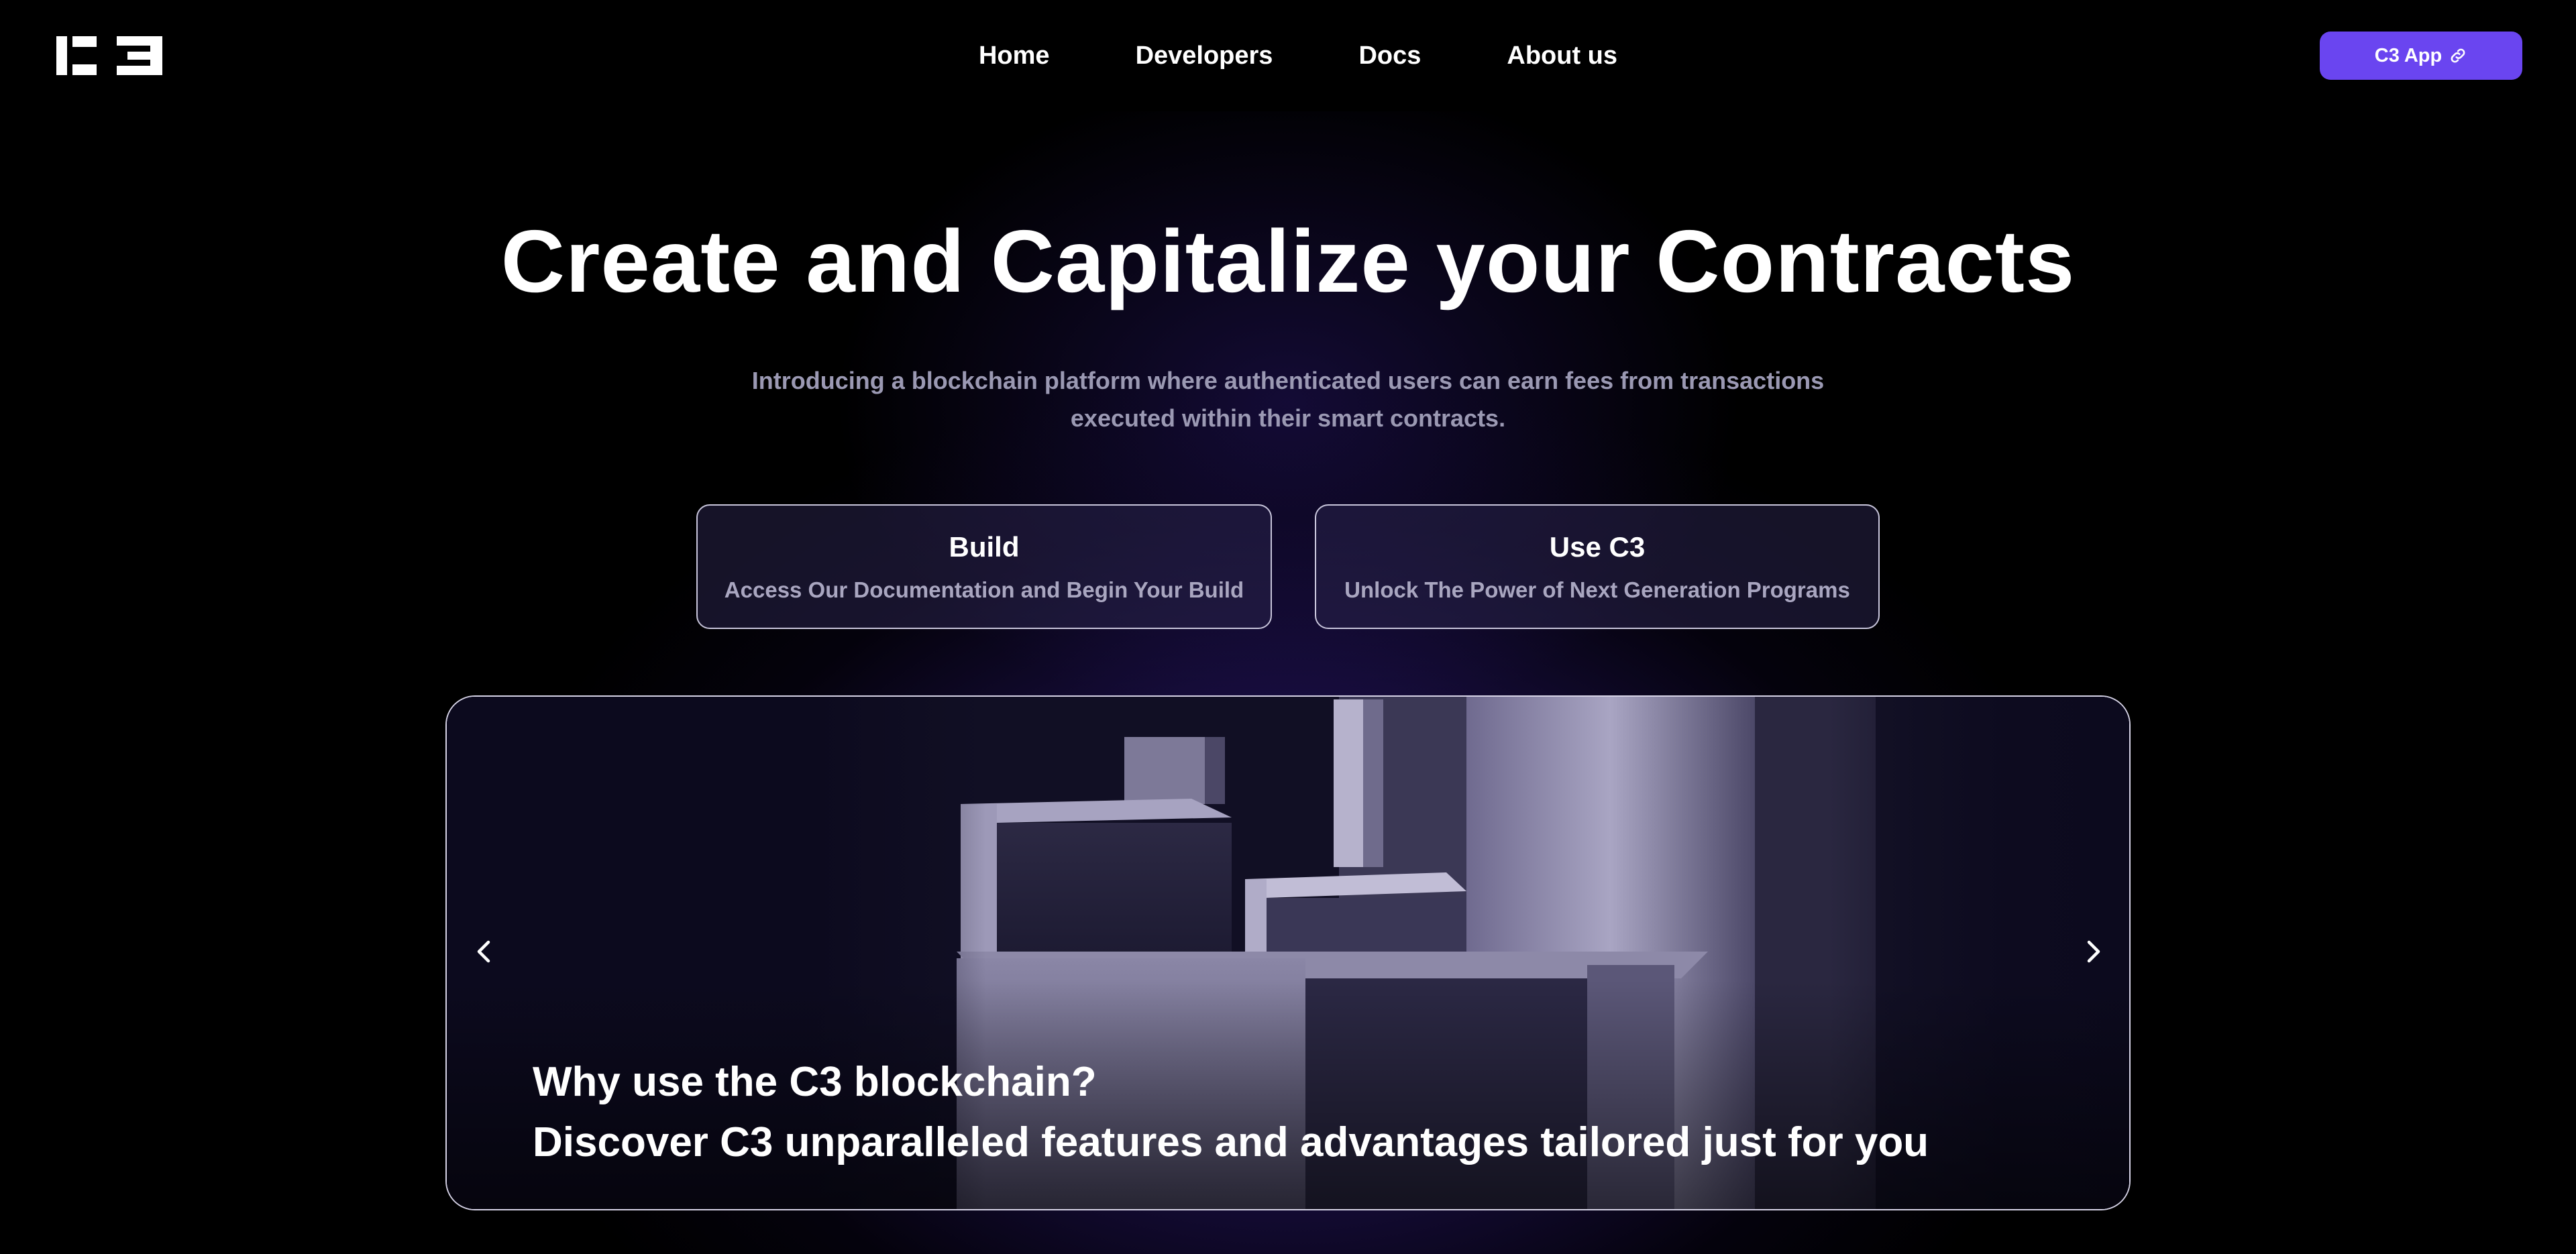  I want to click on nav-about-us: About us, so click(1562, 56).